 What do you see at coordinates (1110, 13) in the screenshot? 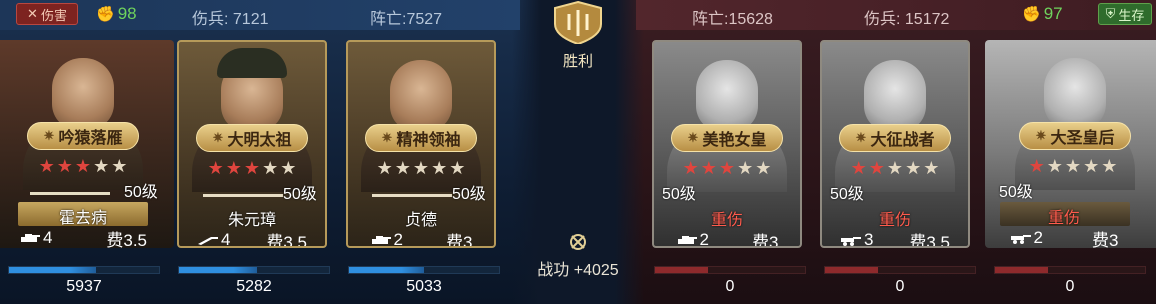
I see `shield-check-icon: ⛨` at bounding box center [1110, 13].